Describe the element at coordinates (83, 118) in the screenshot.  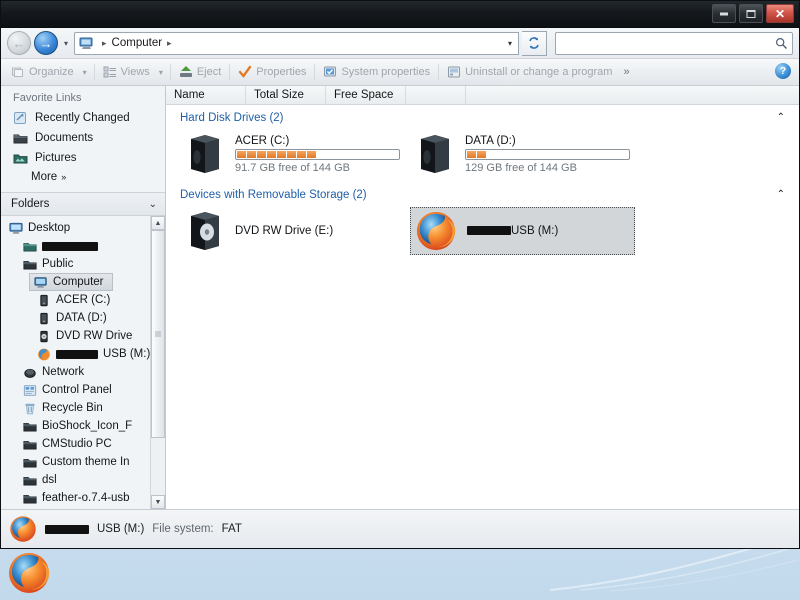
I see `sidebar-item-recently-changed: Recently Changed` at that location.